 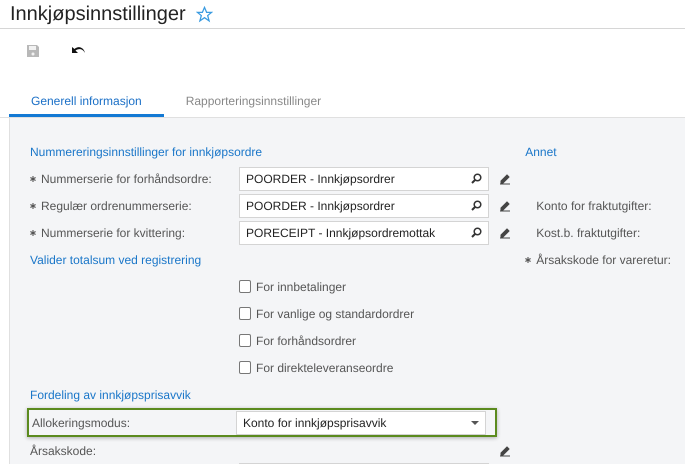 I want to click on caret-icon, so click(x=475, y=422).